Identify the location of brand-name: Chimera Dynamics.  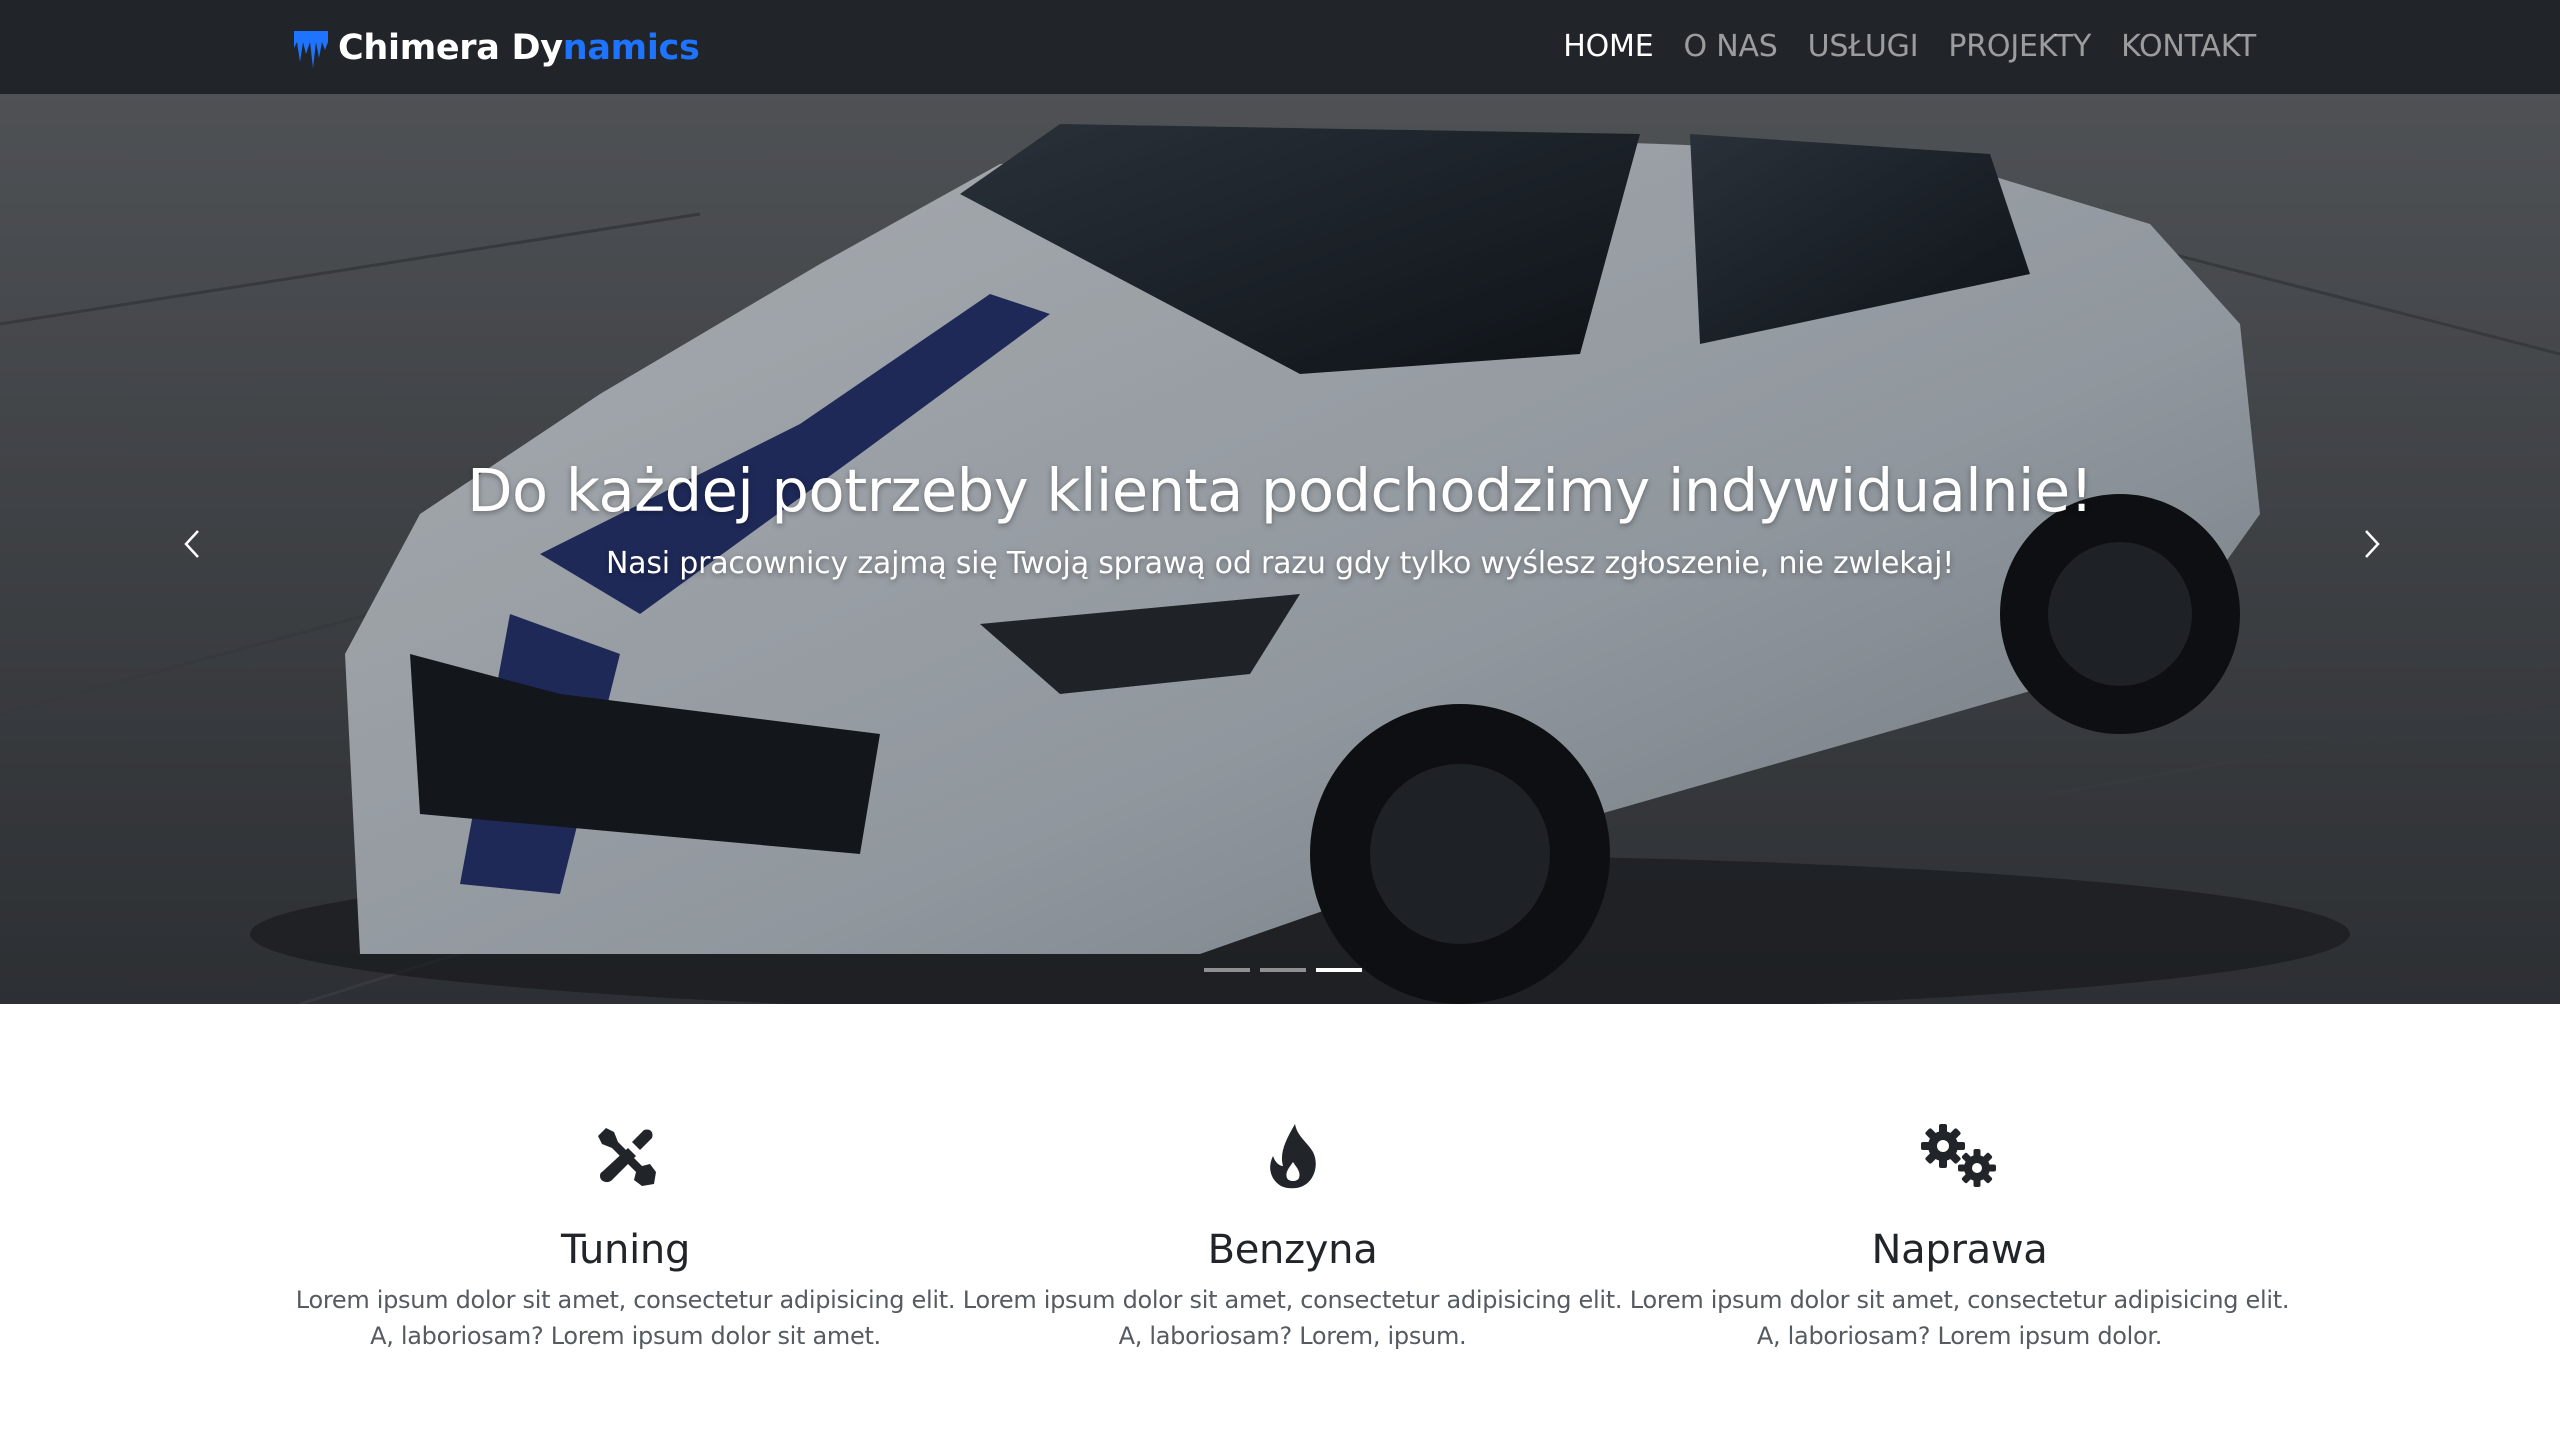
(519, 48).